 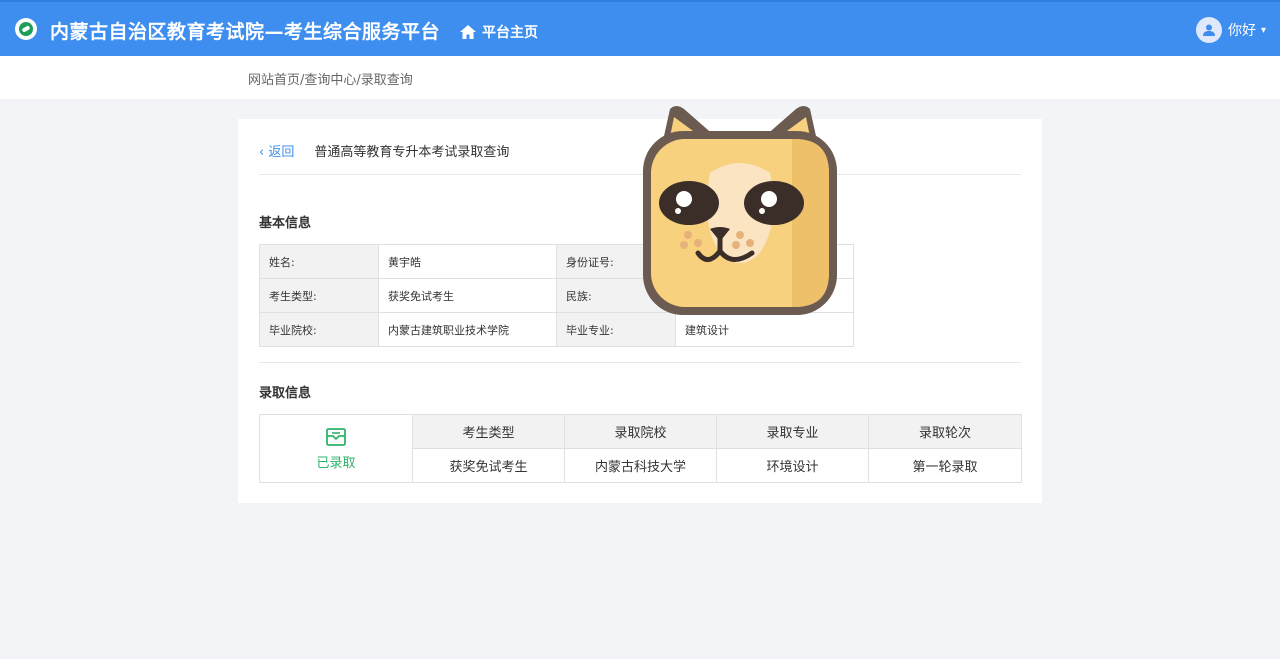 What do you see at coordinates (488, 465) in the screenshot?
I see `admit-candidate-type: 获奖免试考生` at bounding box center [488, 465].